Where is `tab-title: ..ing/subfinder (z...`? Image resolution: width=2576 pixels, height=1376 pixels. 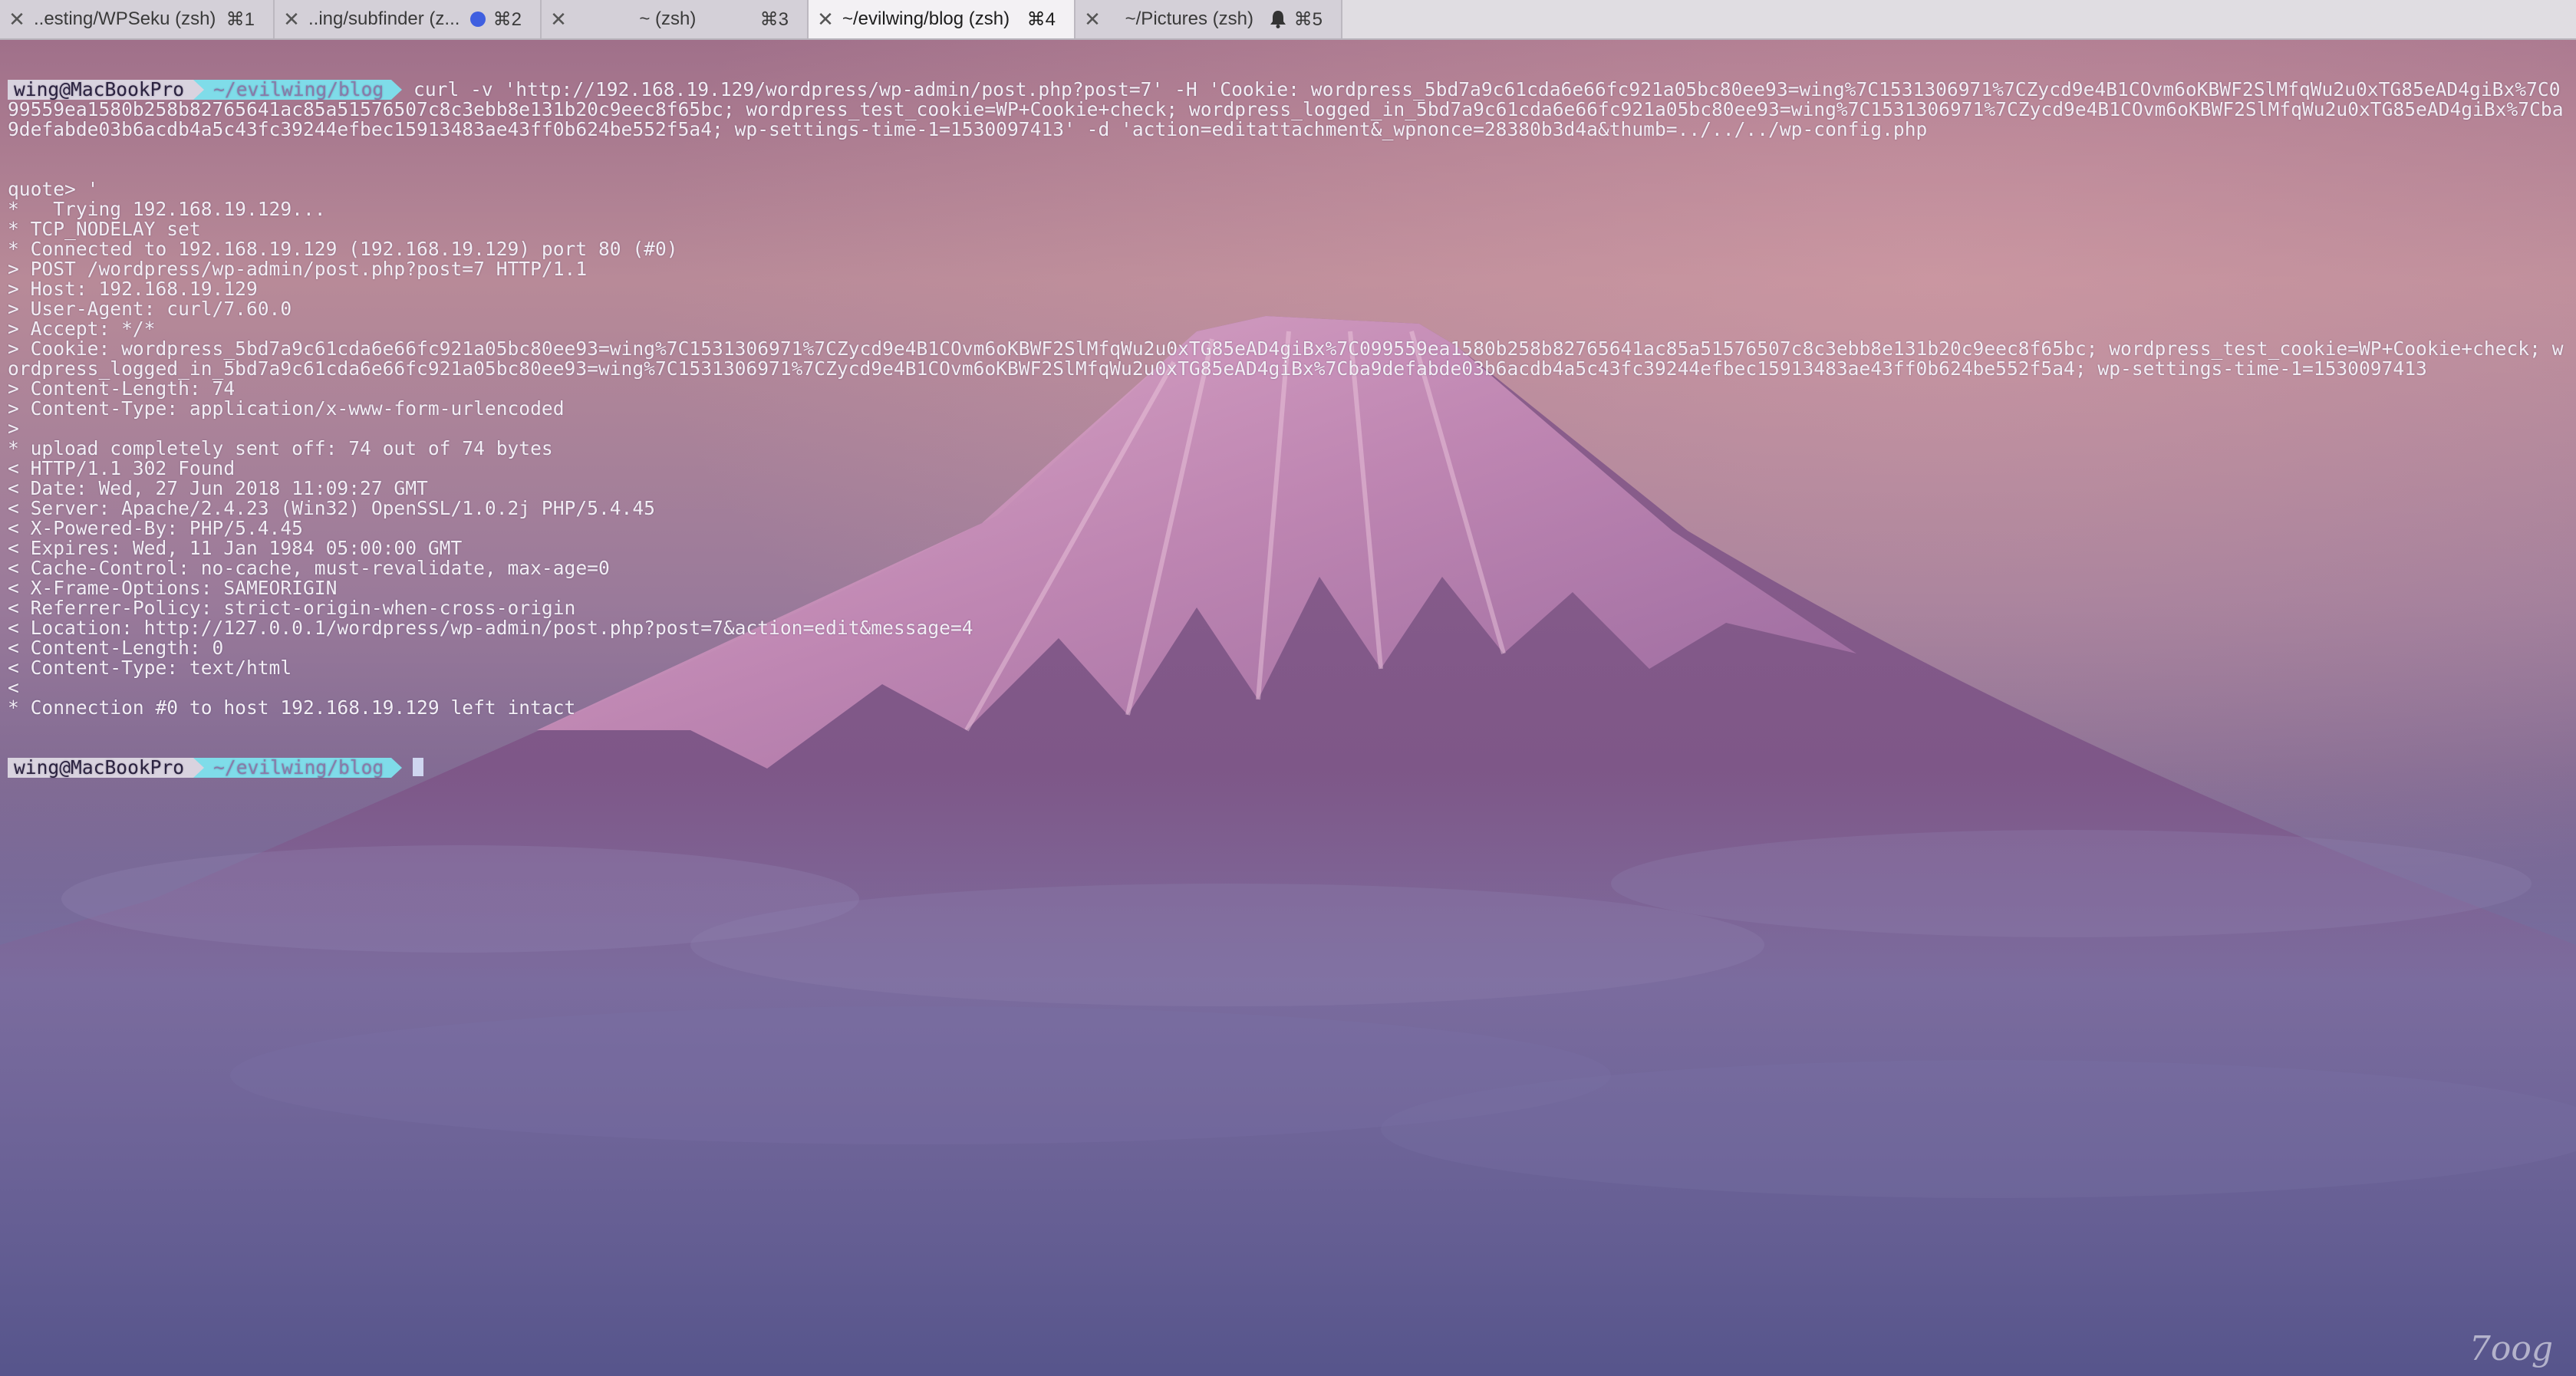 tab-title: ..ing/subfinder (z... is located at coordinates (384, 18).